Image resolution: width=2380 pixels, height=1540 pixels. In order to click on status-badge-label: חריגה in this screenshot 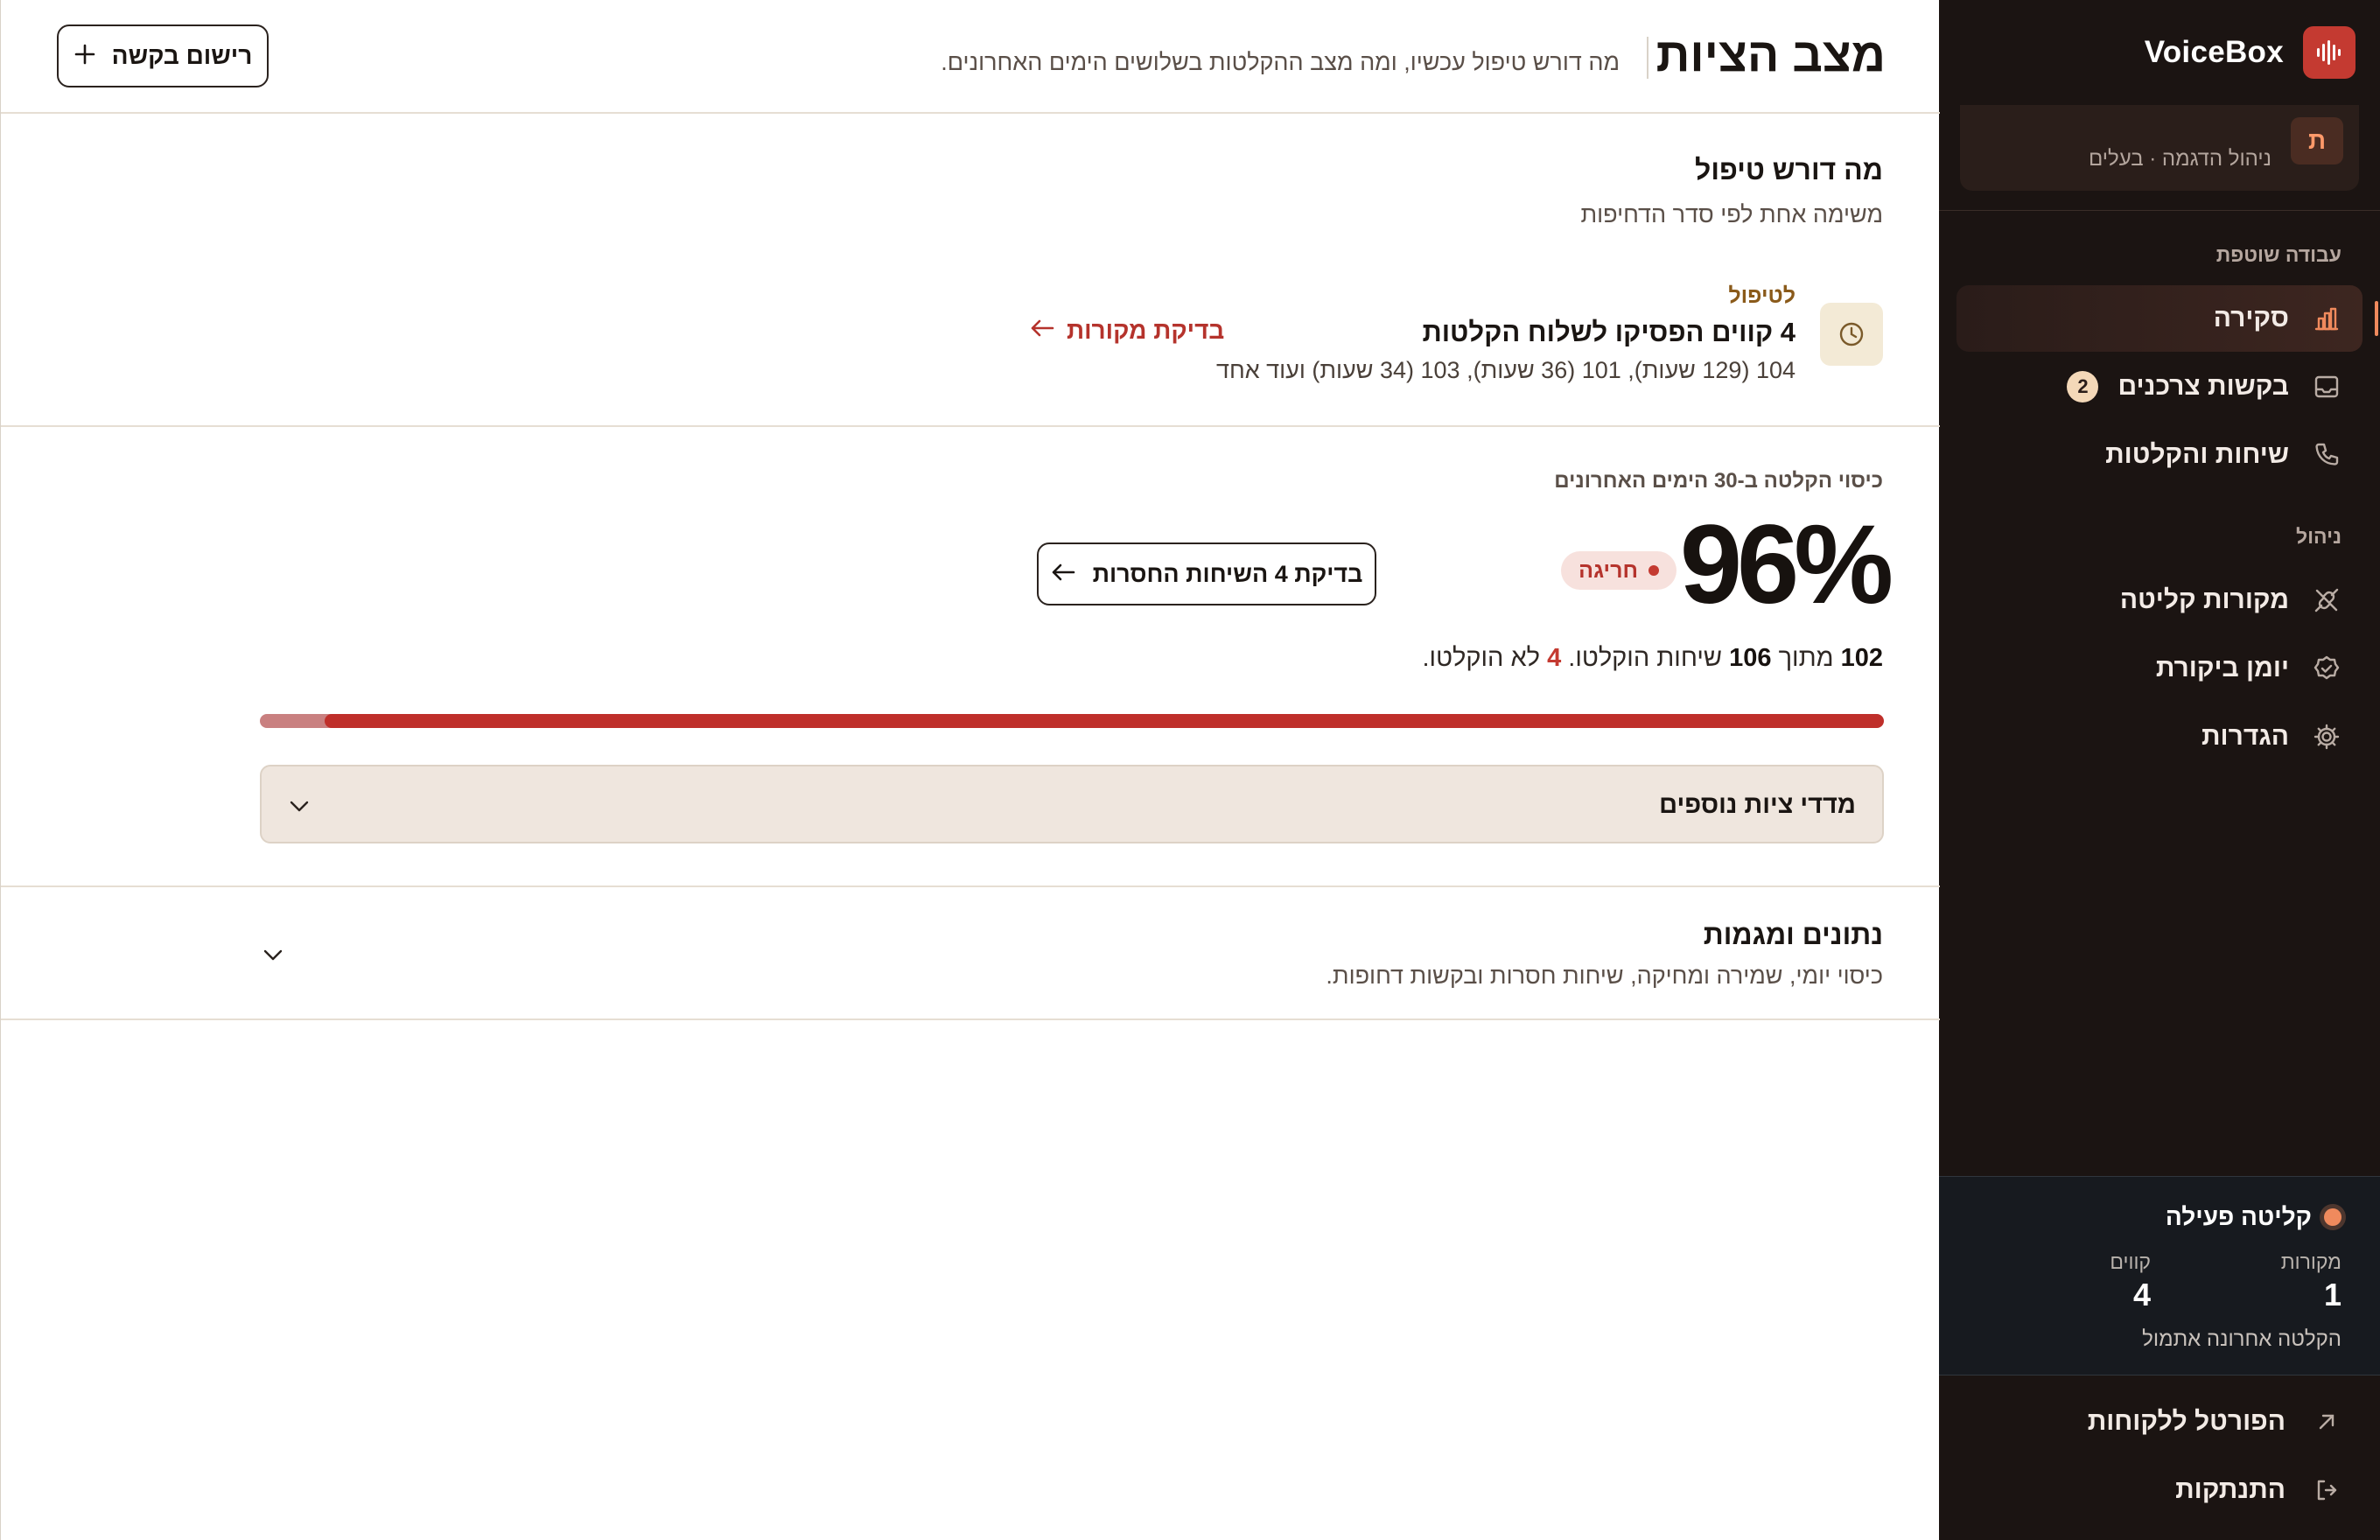, I will do `click(1608, 570)`.